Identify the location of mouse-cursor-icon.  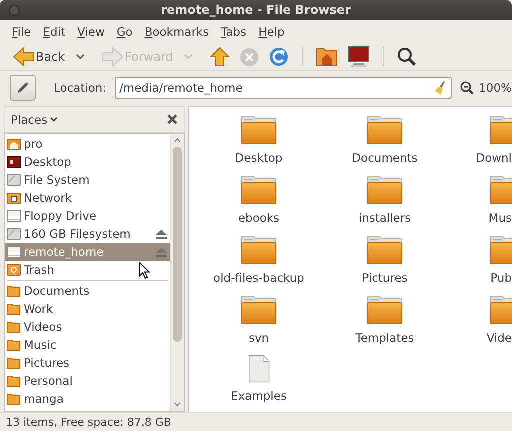
(144, 270).